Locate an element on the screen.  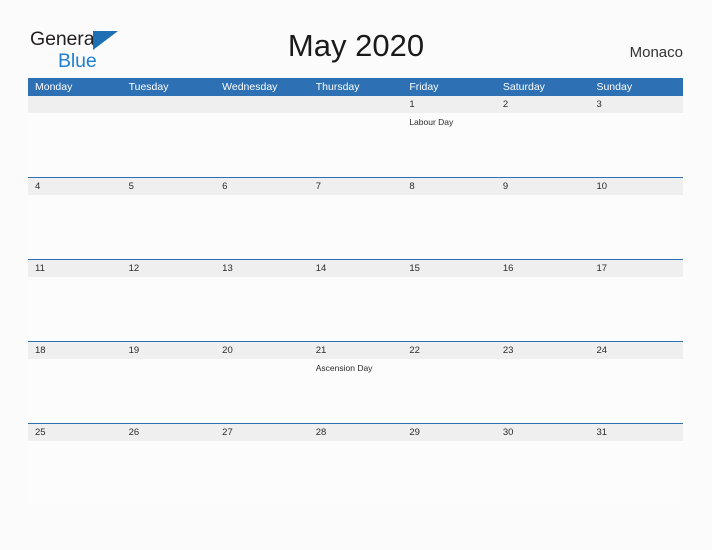
day-number: 15 is located at coordinates (449, 268).